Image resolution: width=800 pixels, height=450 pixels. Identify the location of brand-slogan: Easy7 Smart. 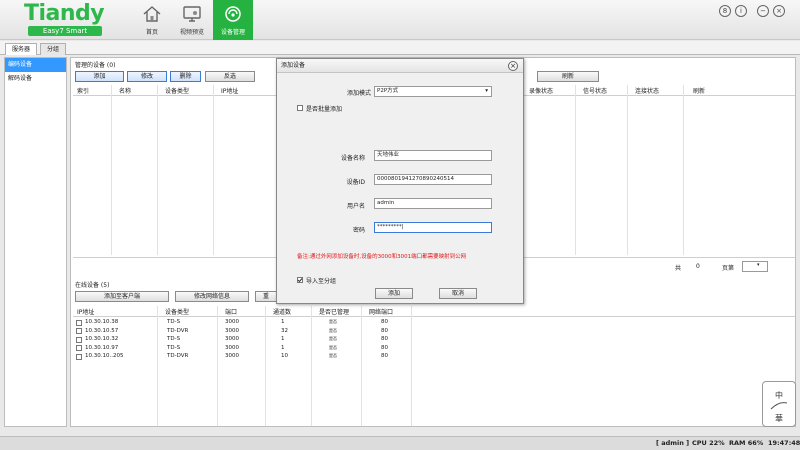
(65, 31).